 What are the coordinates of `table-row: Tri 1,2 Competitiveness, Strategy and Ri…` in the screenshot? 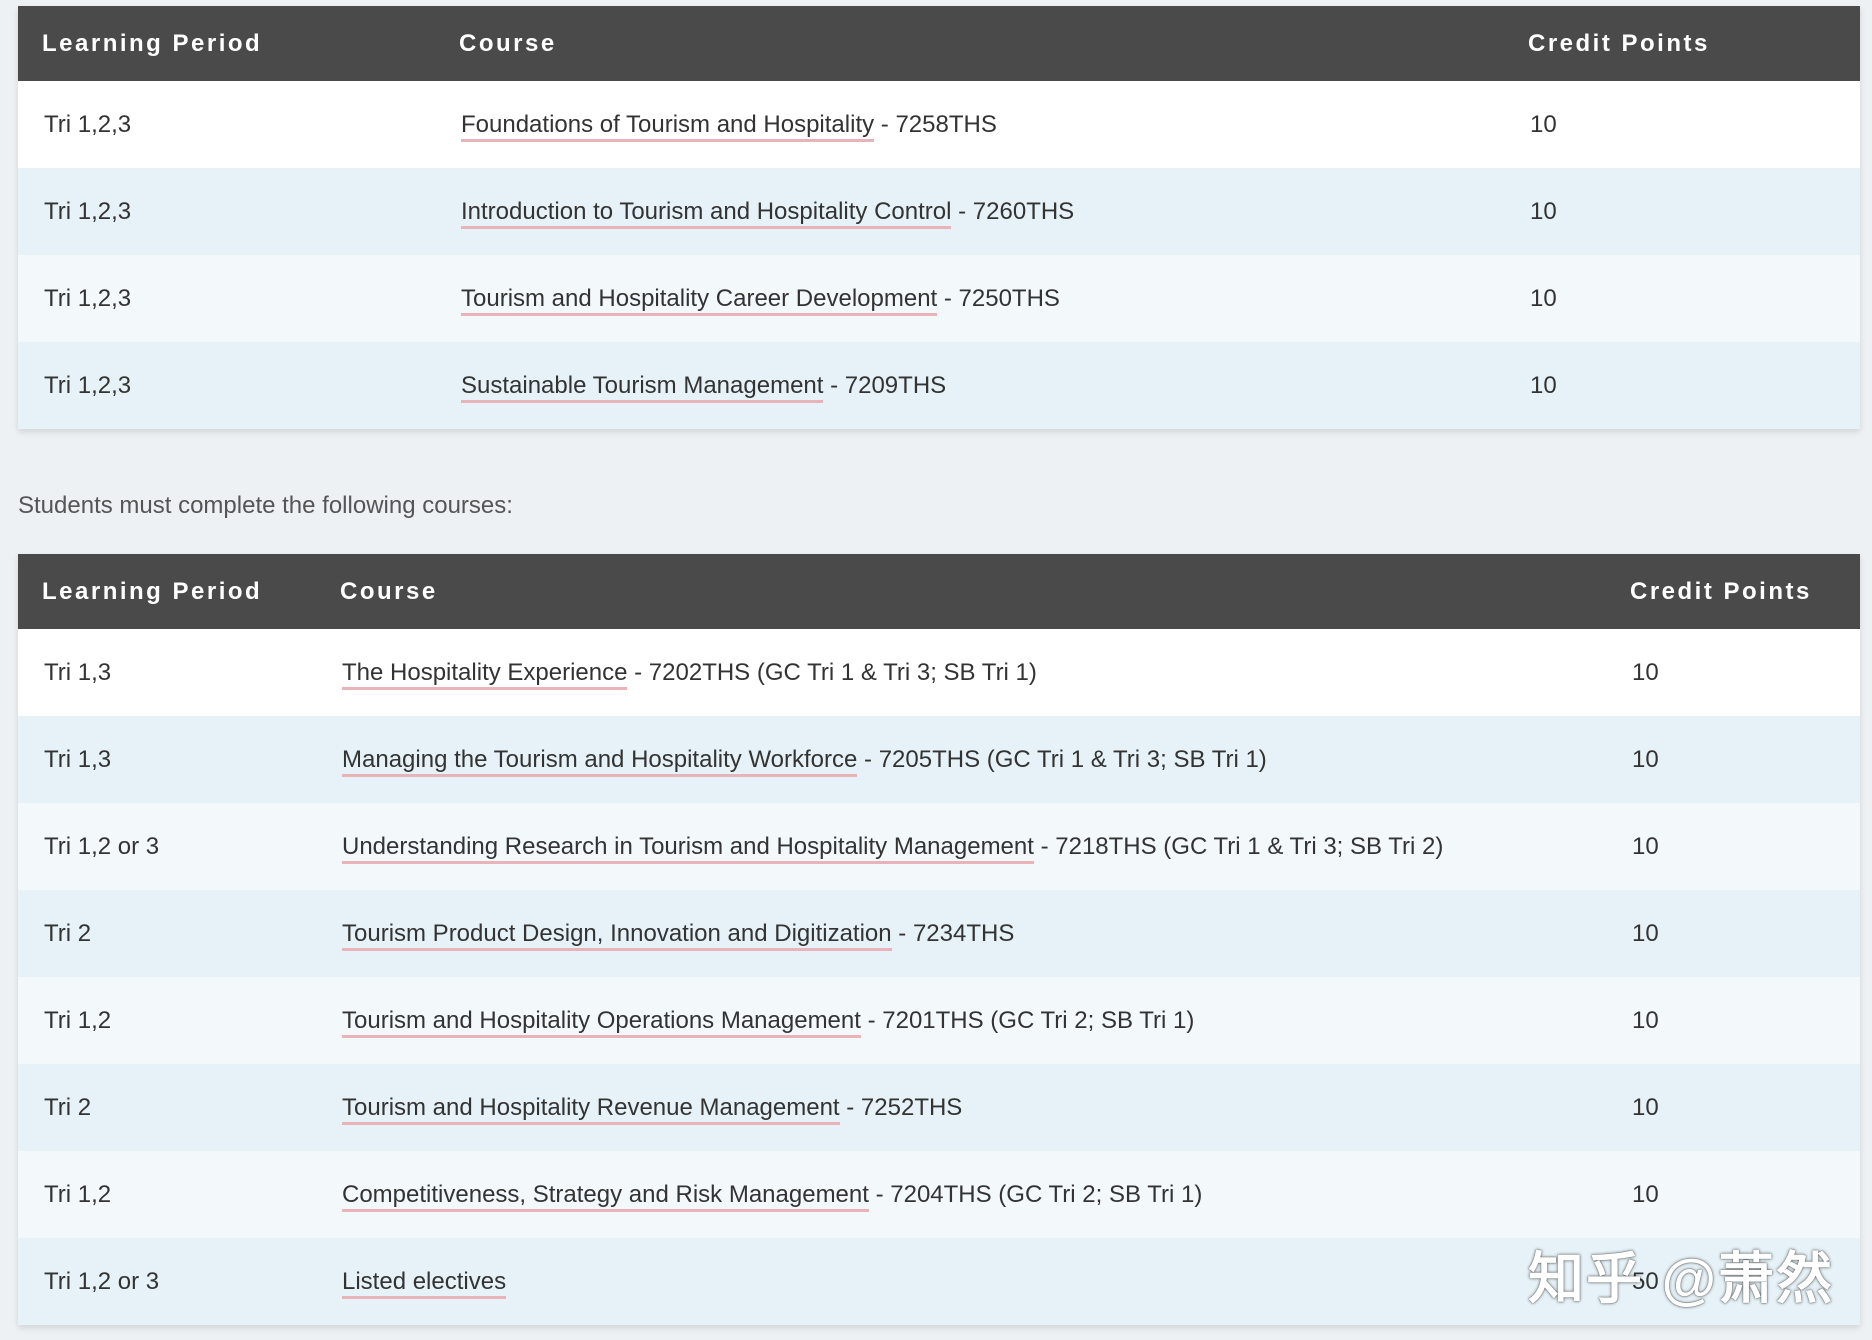 It's located at (939, 1194).